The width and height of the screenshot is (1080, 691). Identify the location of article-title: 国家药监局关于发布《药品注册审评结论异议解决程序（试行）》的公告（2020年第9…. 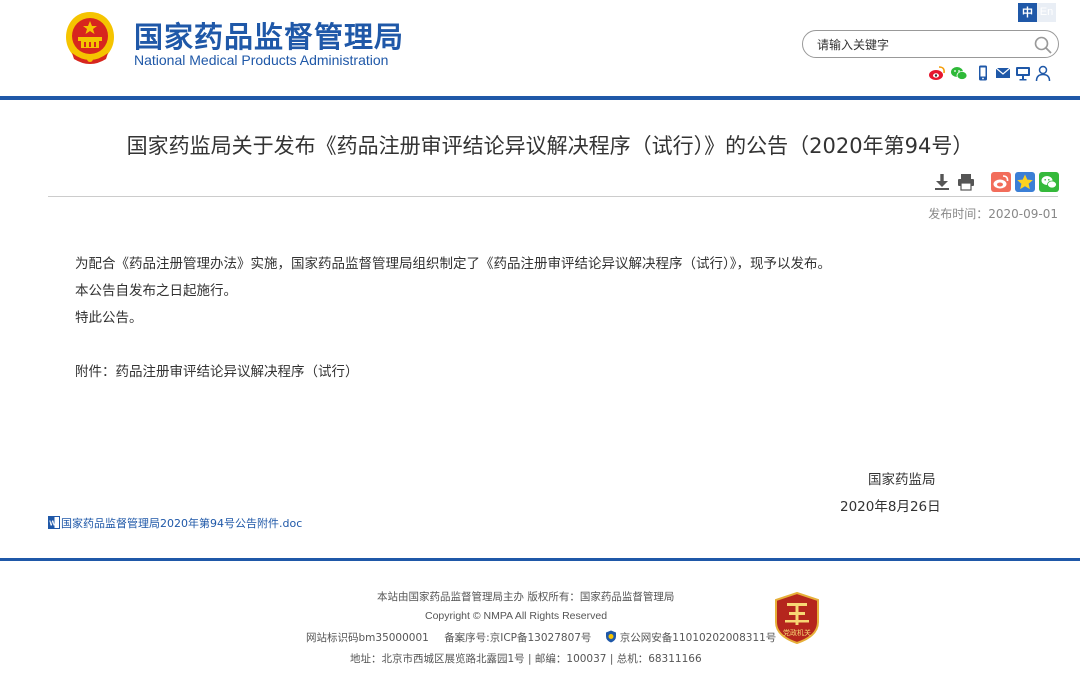
(550, 146).